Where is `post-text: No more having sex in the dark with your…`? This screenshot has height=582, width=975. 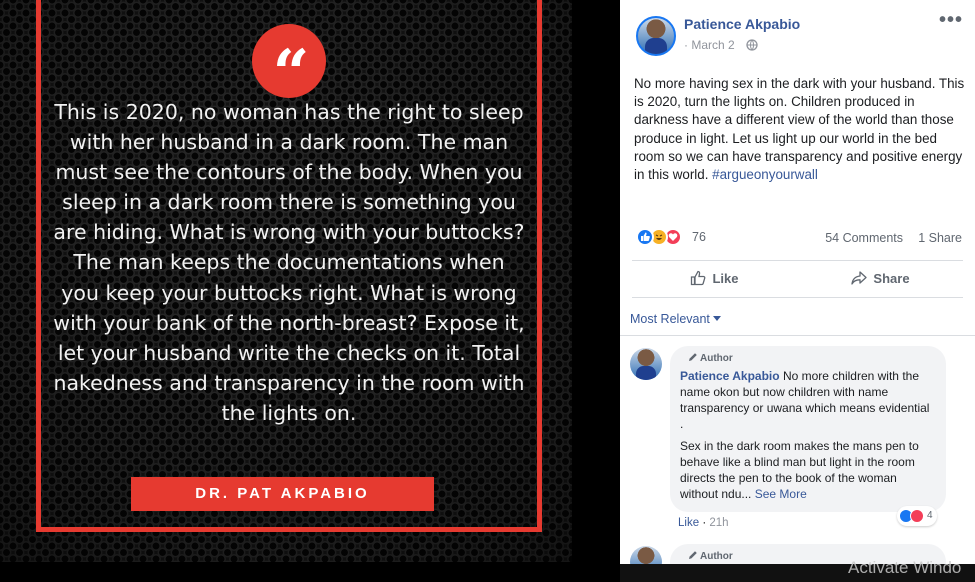
post-text: No more having sex in the dark with your… is located at coordinates (801, 129).